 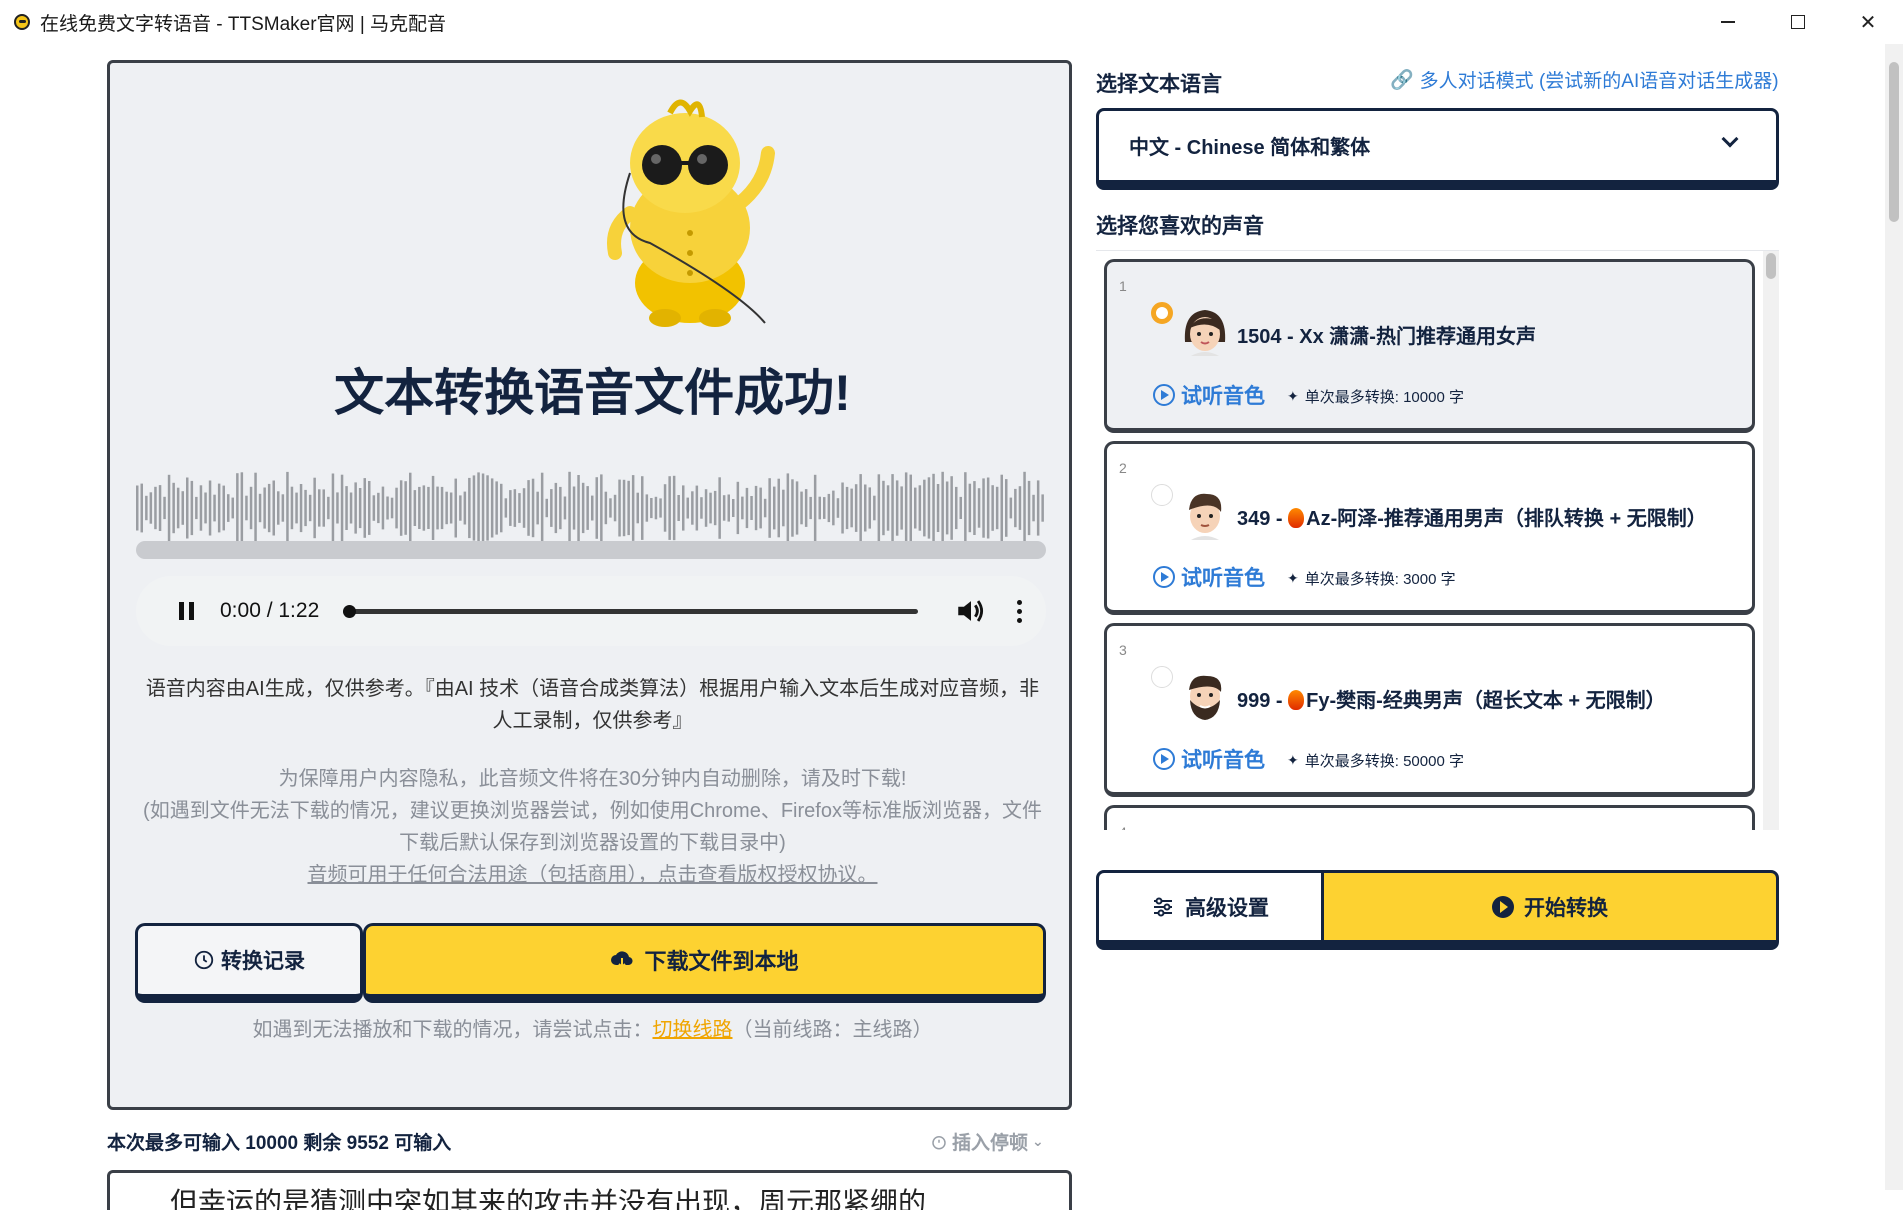 I want to click on voice-list-scrollbar-thumb, so click(x=1771, y=266).